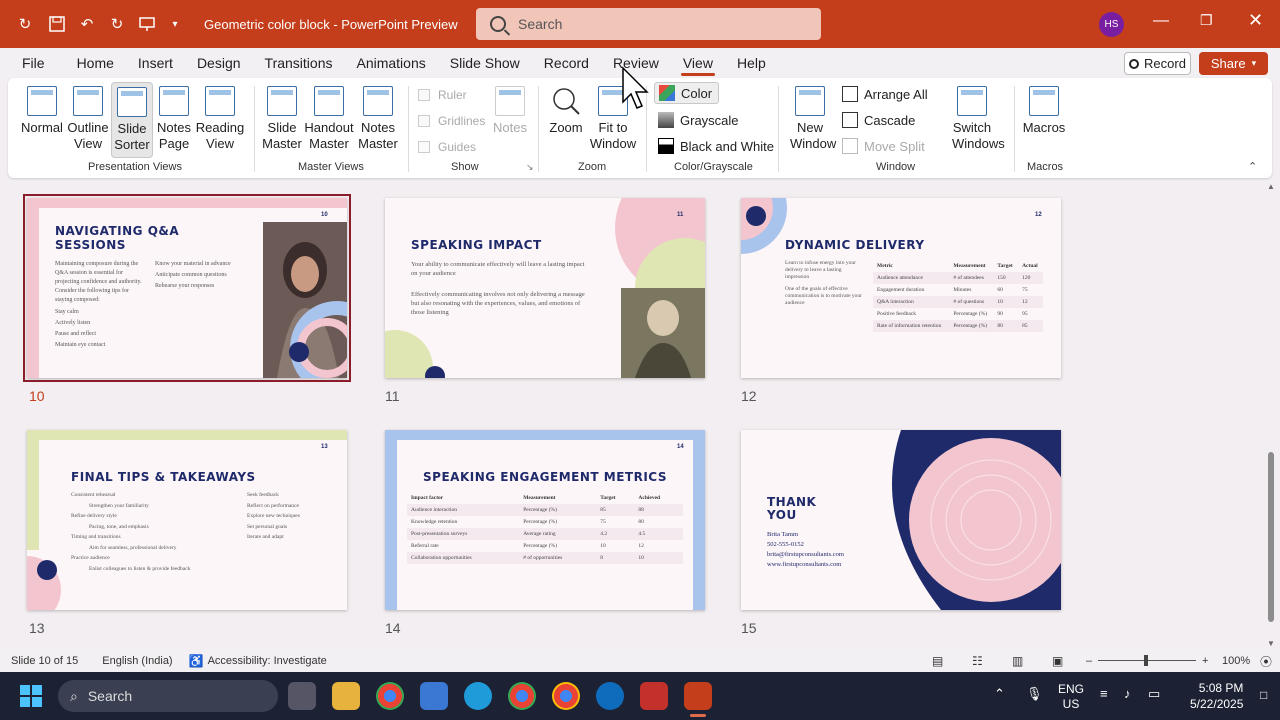 Image resolution: width=1280 pixels, height=720 pixels. What do you see at coordinates (1157, 63) in the screenshot?
I see `record-button: Record` at bounding box center [1157, 63].